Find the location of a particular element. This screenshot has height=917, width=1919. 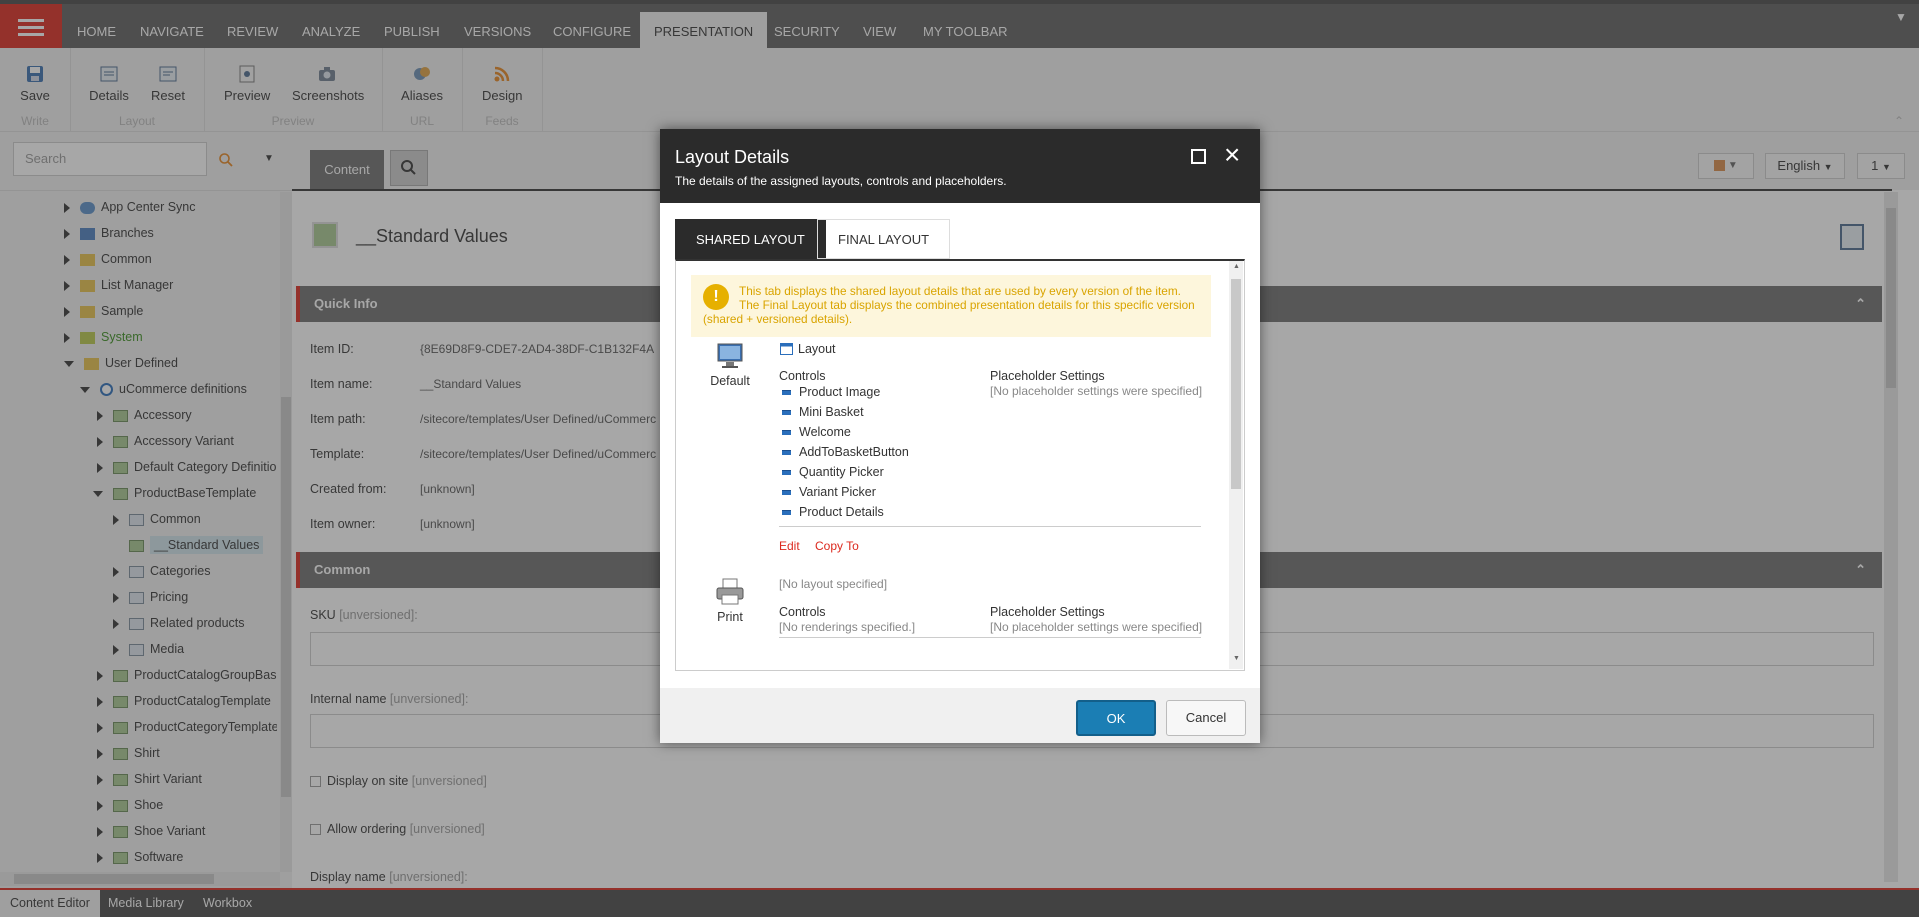

control-item: Welcome is located at coordinates (816, 432).